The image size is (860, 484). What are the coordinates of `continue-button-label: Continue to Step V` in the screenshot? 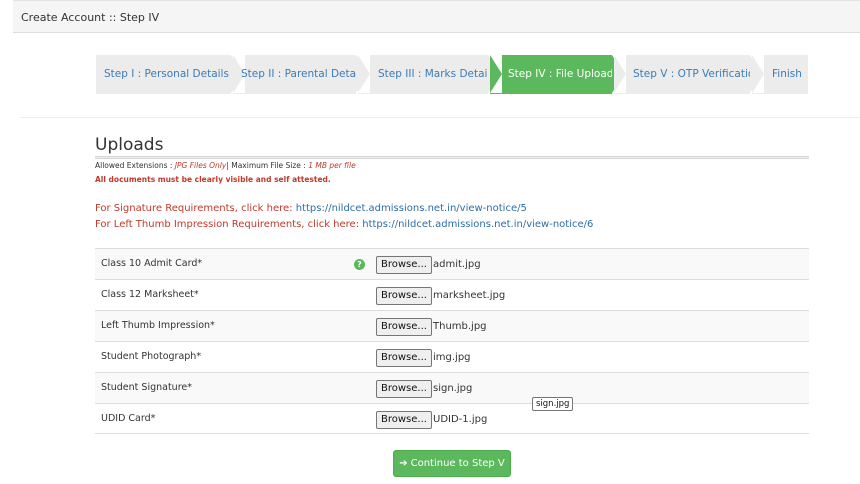 It's located at (457, 463).